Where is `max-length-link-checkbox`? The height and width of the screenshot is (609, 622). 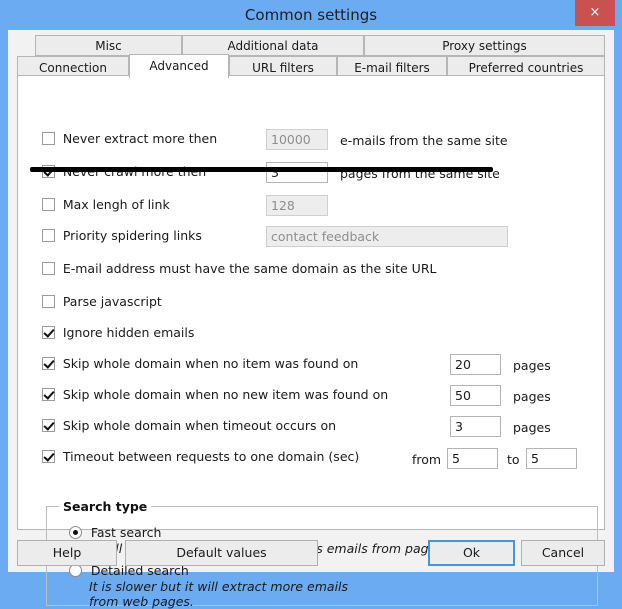
max-length-link-checkbox is located at coordinates (48, 204).